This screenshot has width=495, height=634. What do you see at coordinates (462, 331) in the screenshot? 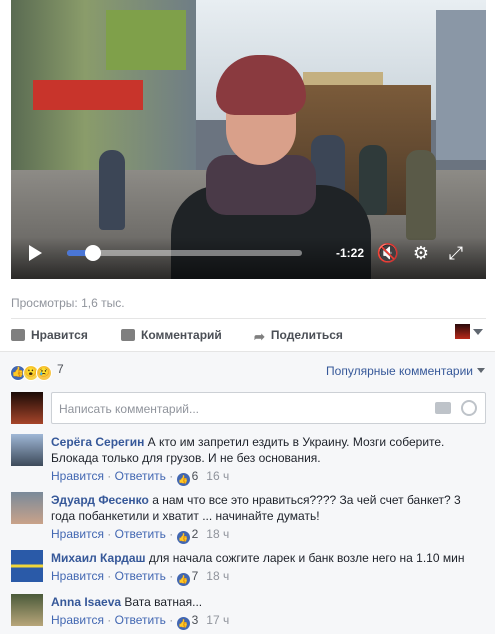
I see `page-avatar-selector` at bounding box center [462, 331].